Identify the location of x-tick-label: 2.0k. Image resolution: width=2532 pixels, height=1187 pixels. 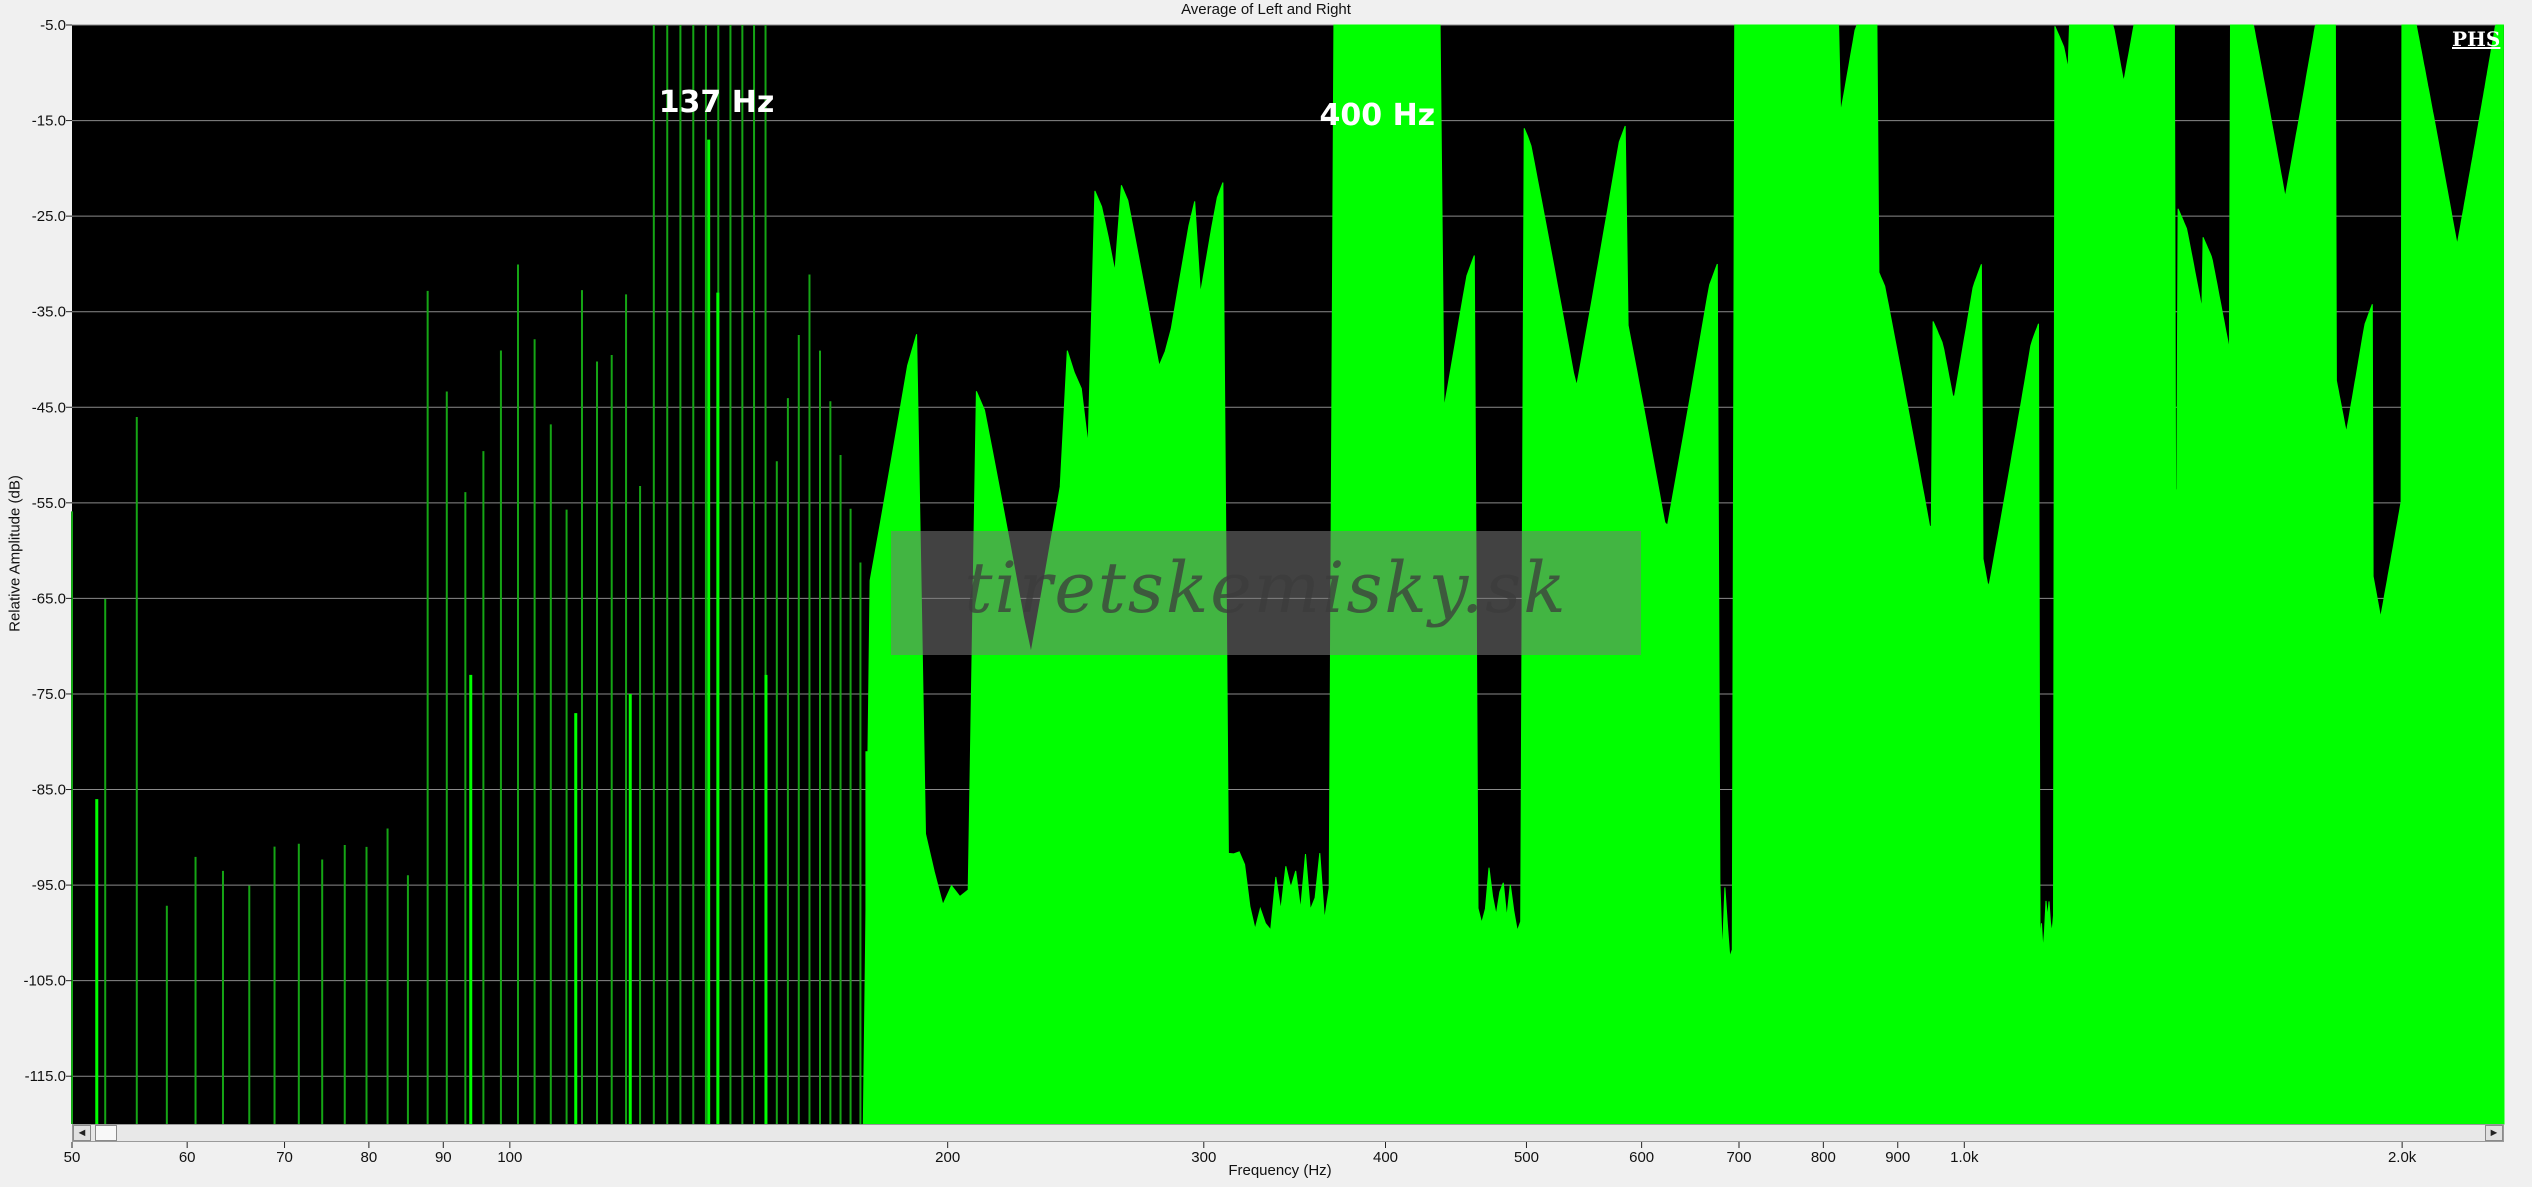
(2402, 1157).